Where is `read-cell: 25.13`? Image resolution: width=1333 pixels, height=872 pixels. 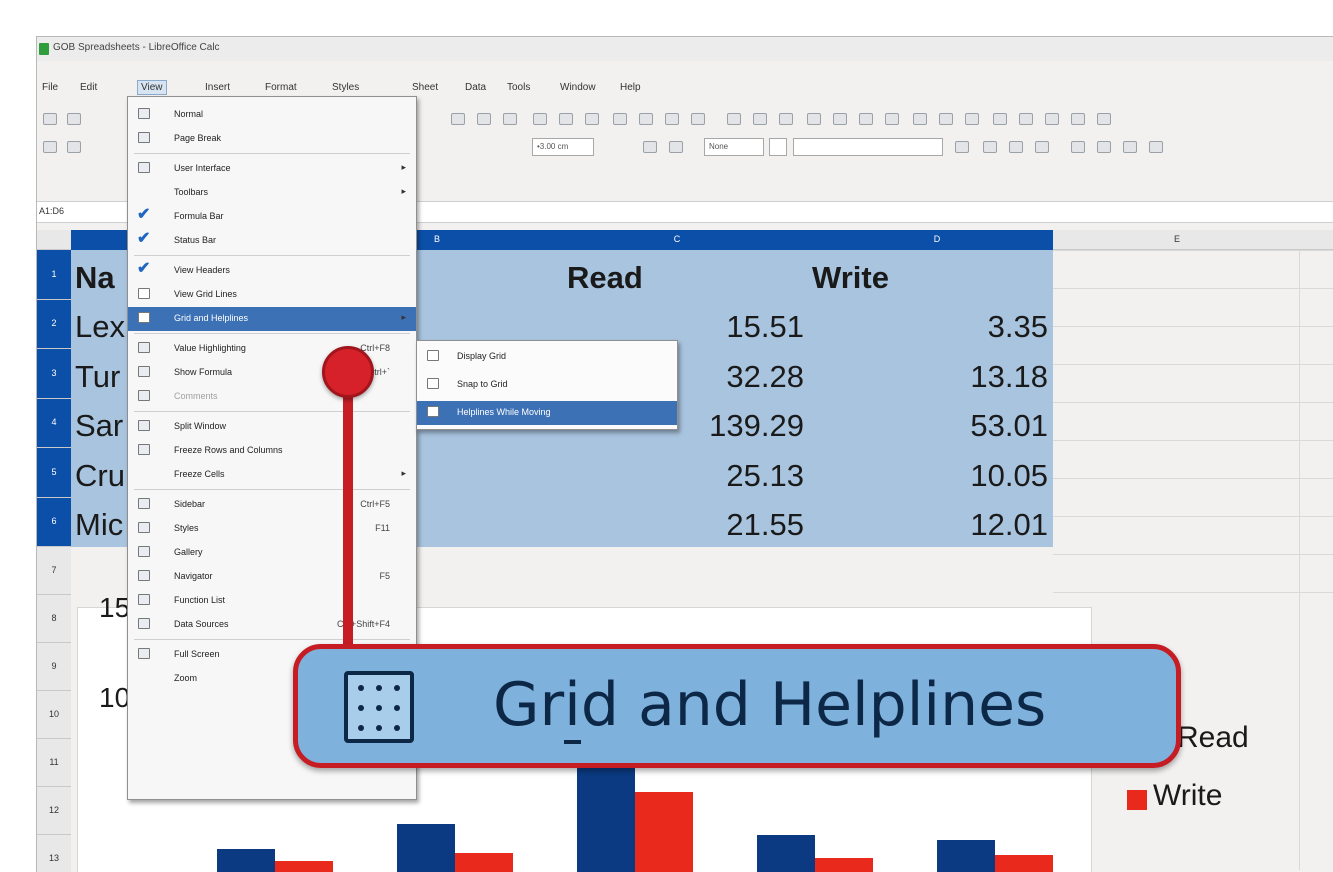
read-cell: 25.13 is located at coordinates (765, 476).